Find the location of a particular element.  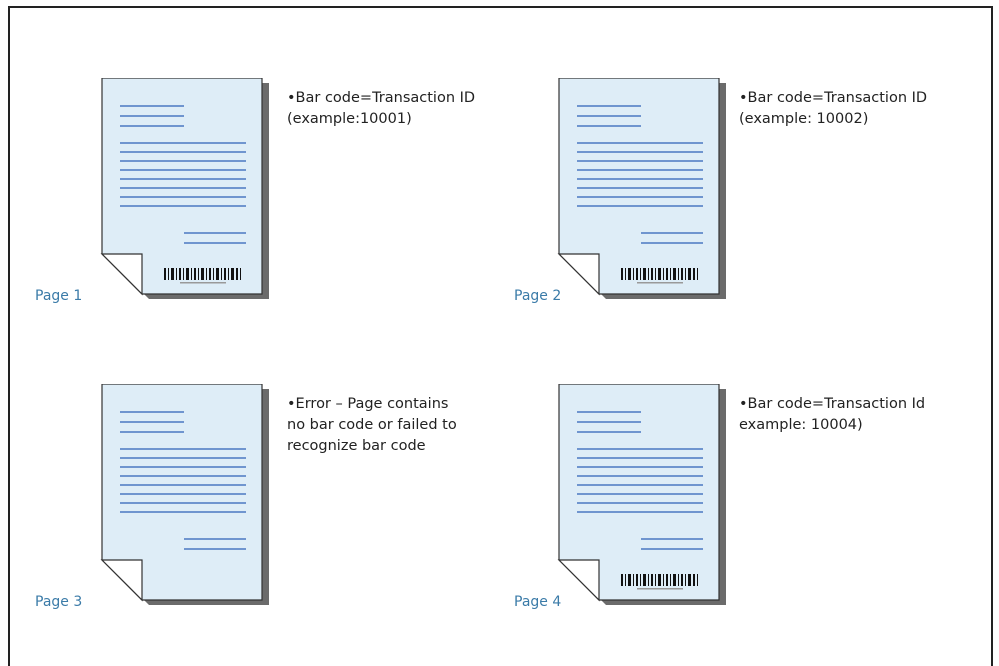

page-4-note: •Bar code=Transaction Id example: 10004) is located at coordinates (849, 415).